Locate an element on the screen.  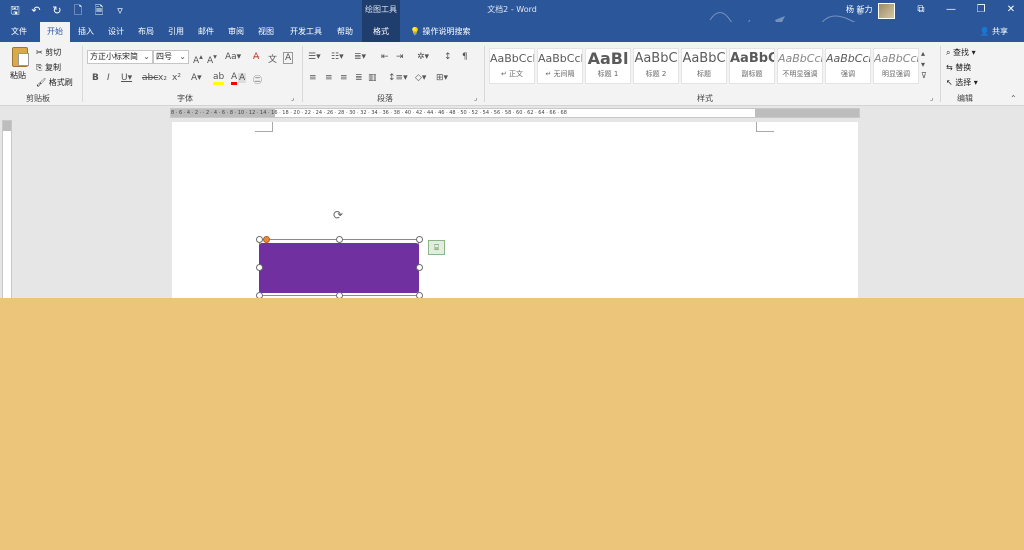
highlight-icon: ab is located at coordinates (219, 79).